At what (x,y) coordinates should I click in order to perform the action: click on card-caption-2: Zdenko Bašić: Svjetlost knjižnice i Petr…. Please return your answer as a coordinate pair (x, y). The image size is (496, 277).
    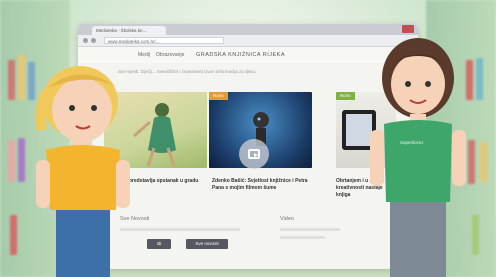
    Looking at the image, I should click on (262, 185).